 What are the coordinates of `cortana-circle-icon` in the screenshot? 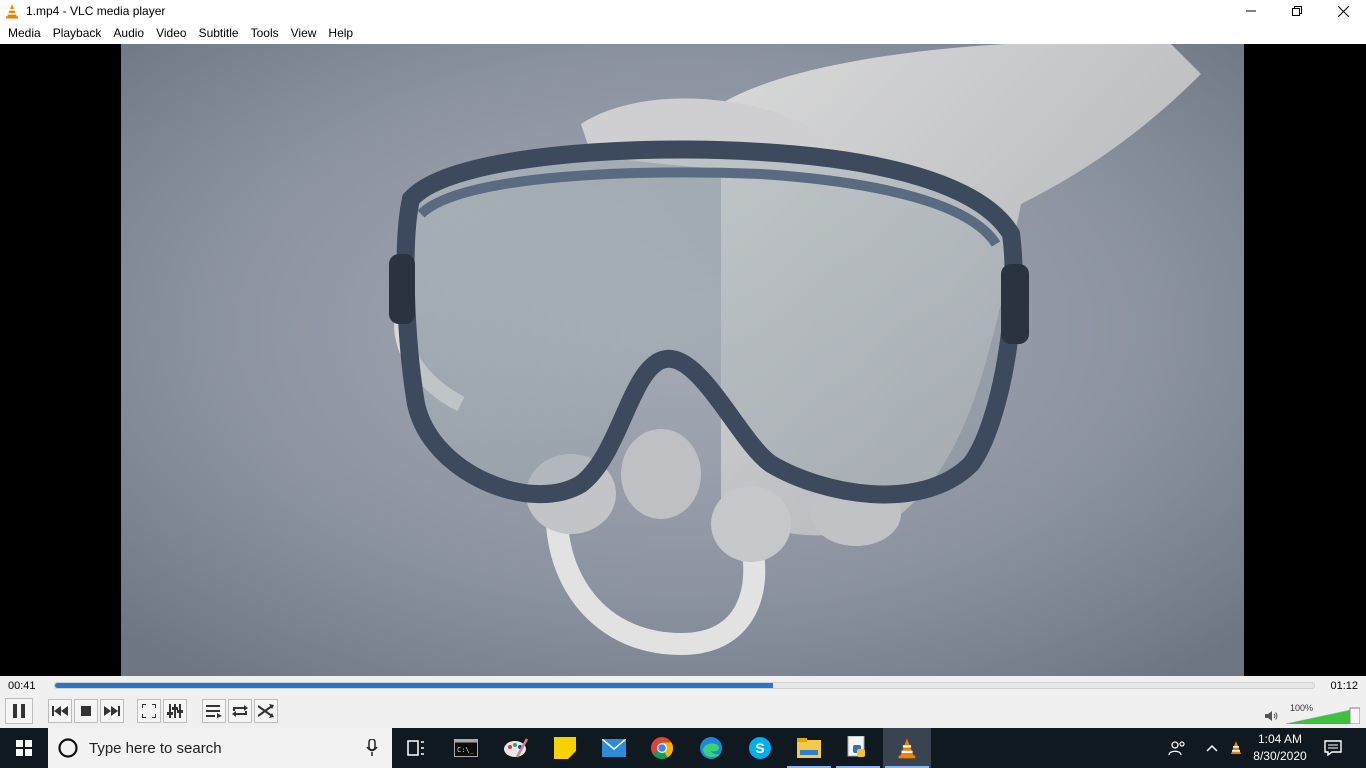 It's located at (68, 748).